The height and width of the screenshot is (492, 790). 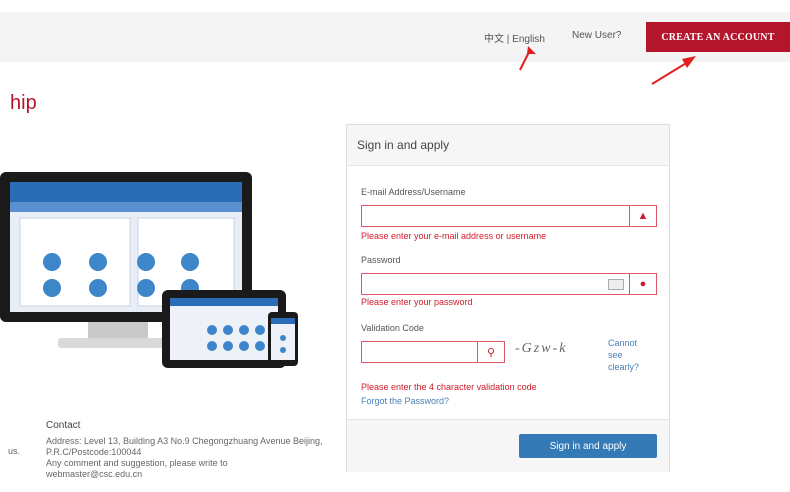 What do you see at coordinates (642, 284) in the screenshot?
I see `lock-icon: ●` at bounding box center [642, 284].